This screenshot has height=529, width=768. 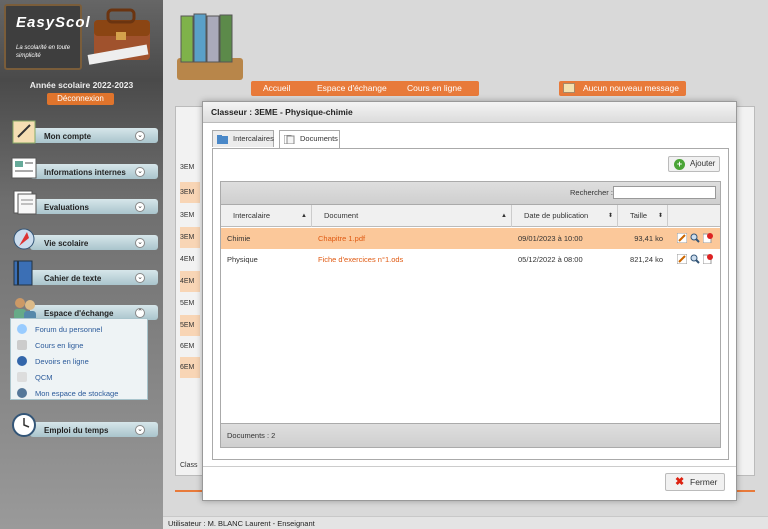 I want to click on col-intercalaire: Intercalaire ▲, so click(x=266, y=216).